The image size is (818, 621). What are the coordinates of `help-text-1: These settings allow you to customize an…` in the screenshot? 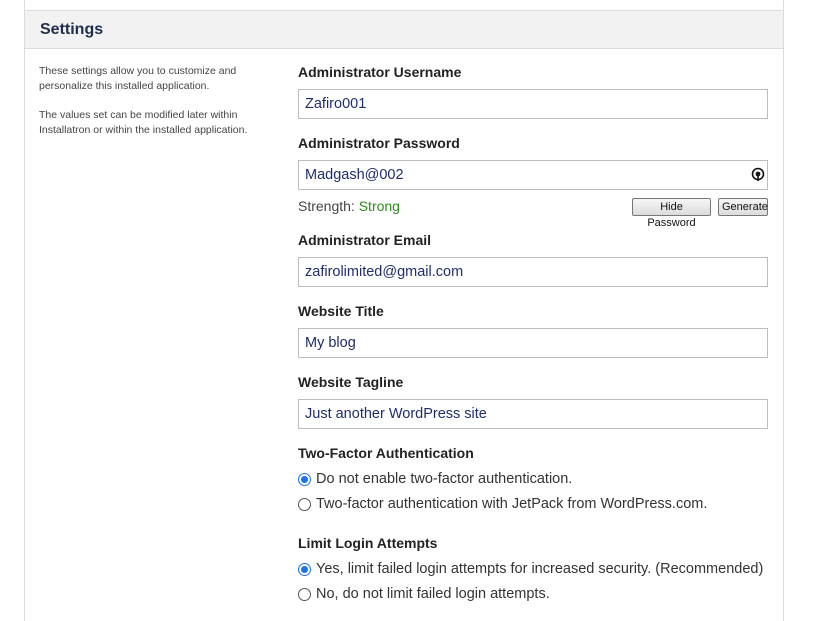 It's located at (138, 78).